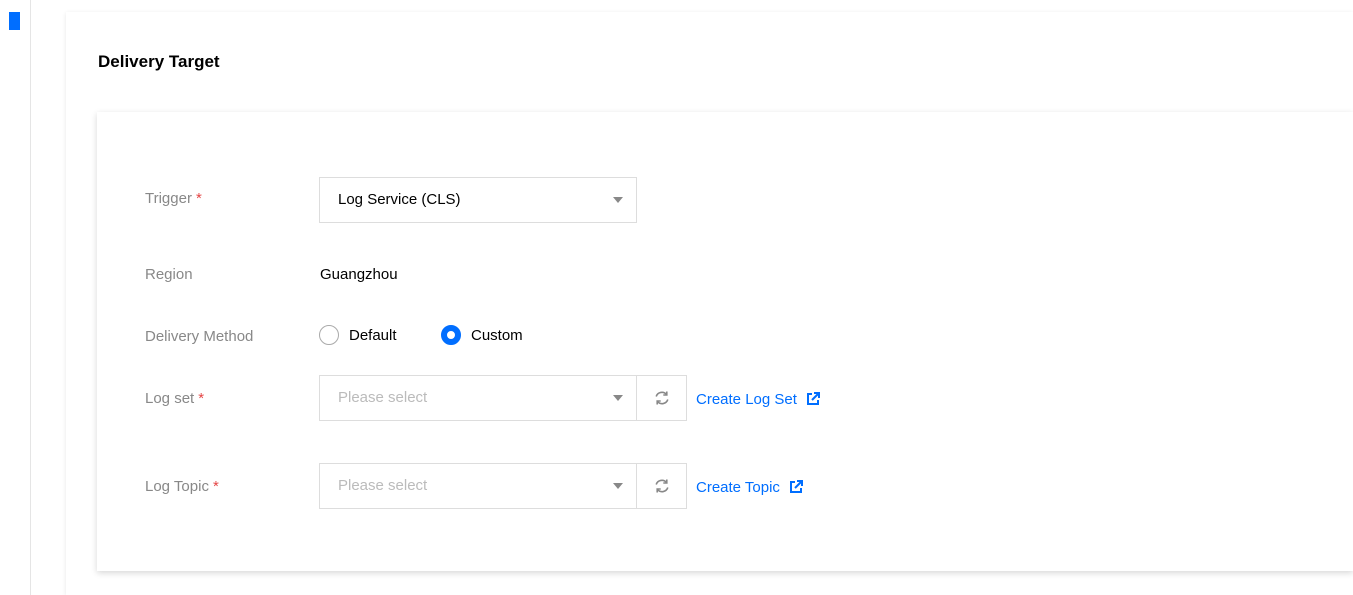  I want to click on create-topic-label: Create Topic, so click(738, 487).